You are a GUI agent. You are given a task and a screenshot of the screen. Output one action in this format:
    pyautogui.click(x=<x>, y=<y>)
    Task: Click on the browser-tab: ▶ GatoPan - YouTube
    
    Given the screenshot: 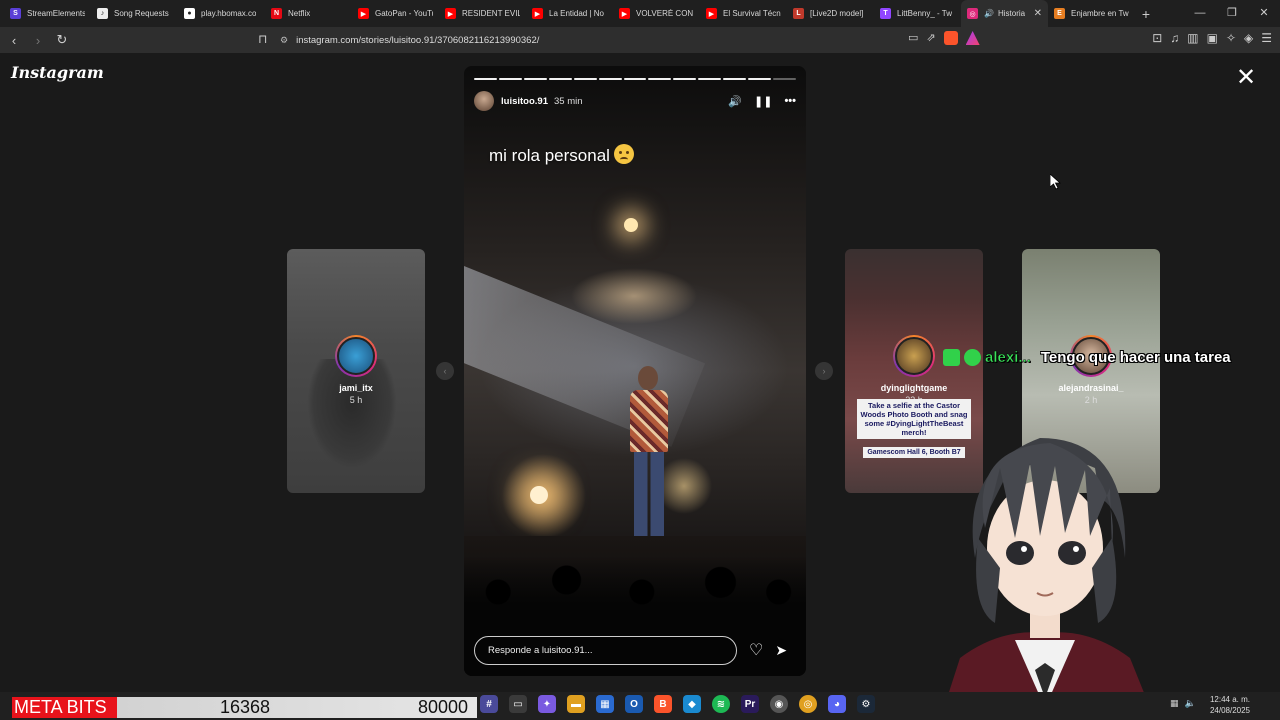 What is the action you would take?
    pyautogui.click(x=395, y=13)
    